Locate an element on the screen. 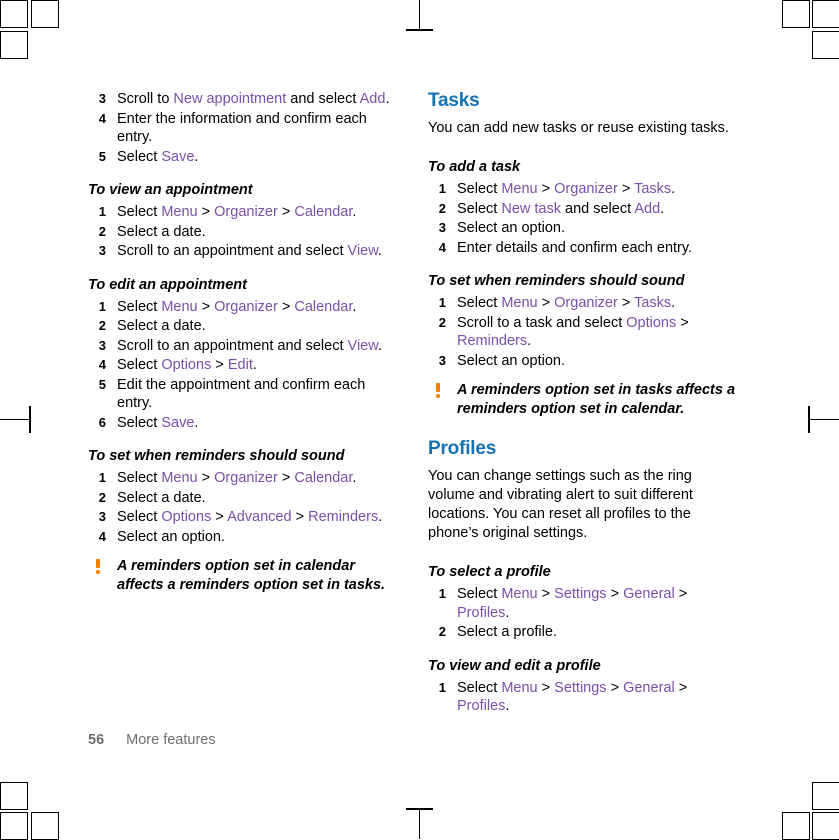  step-item: 6 Select Save. is located at coordinates (244, 423).